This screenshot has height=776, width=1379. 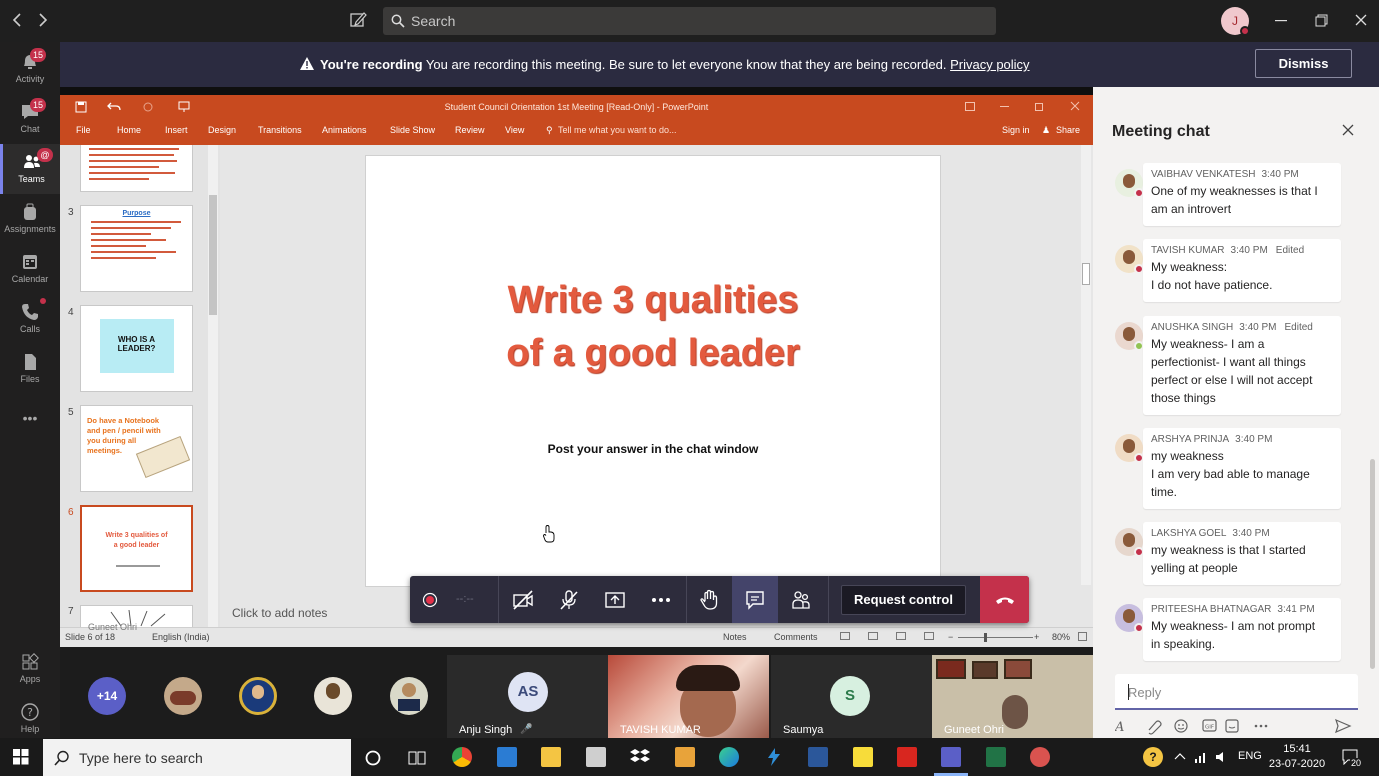 What do you see at coordinates (729, 757) in the screenshot?
I see `edge-icon` at bounding box center [729, 757].